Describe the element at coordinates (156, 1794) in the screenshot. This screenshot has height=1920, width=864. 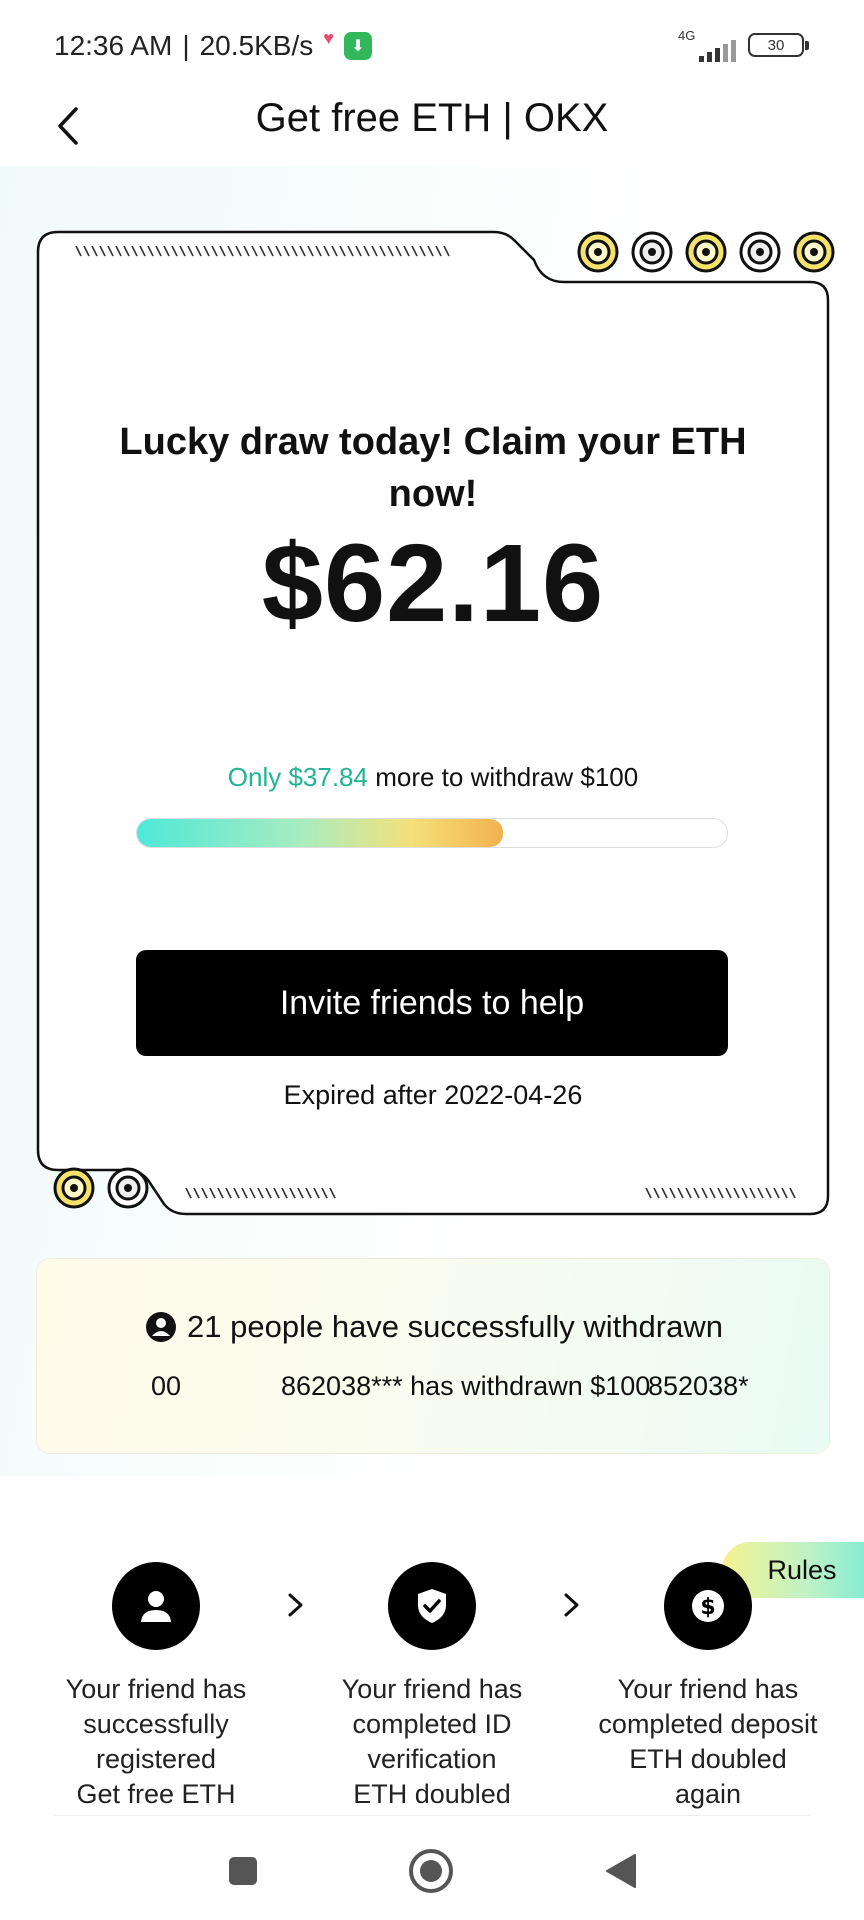
I see `step-line: Get free ETH` at that location.